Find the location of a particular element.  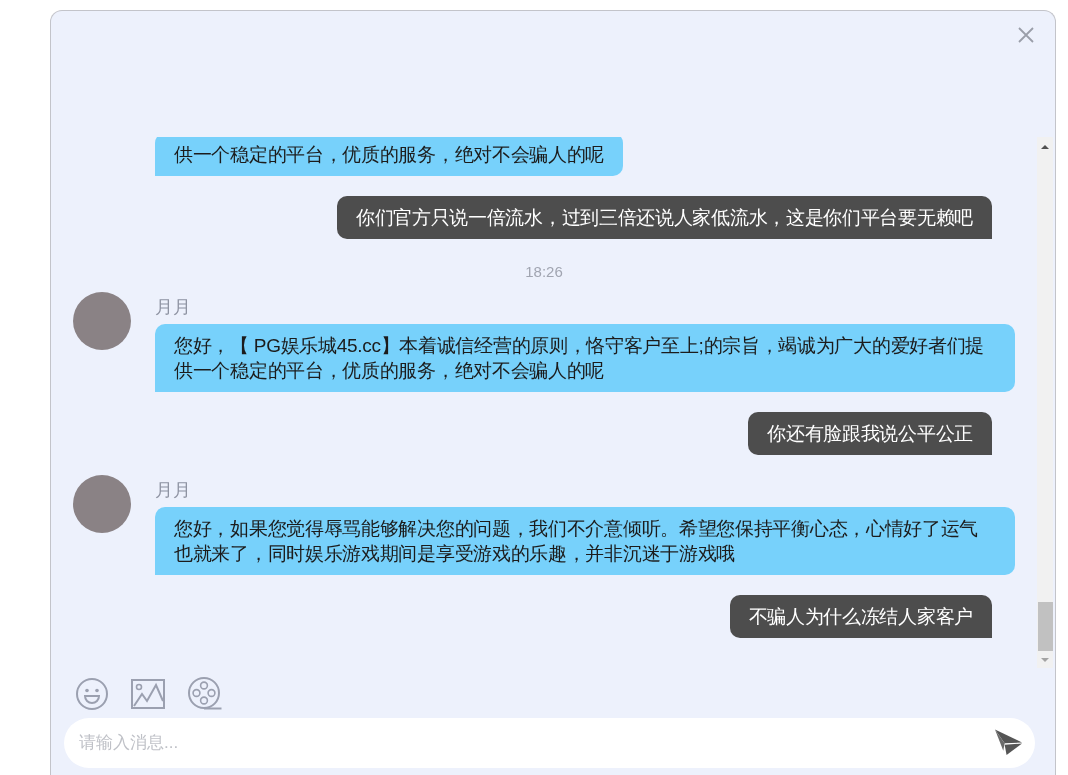

send-button is located at coordinates (1008, 742).